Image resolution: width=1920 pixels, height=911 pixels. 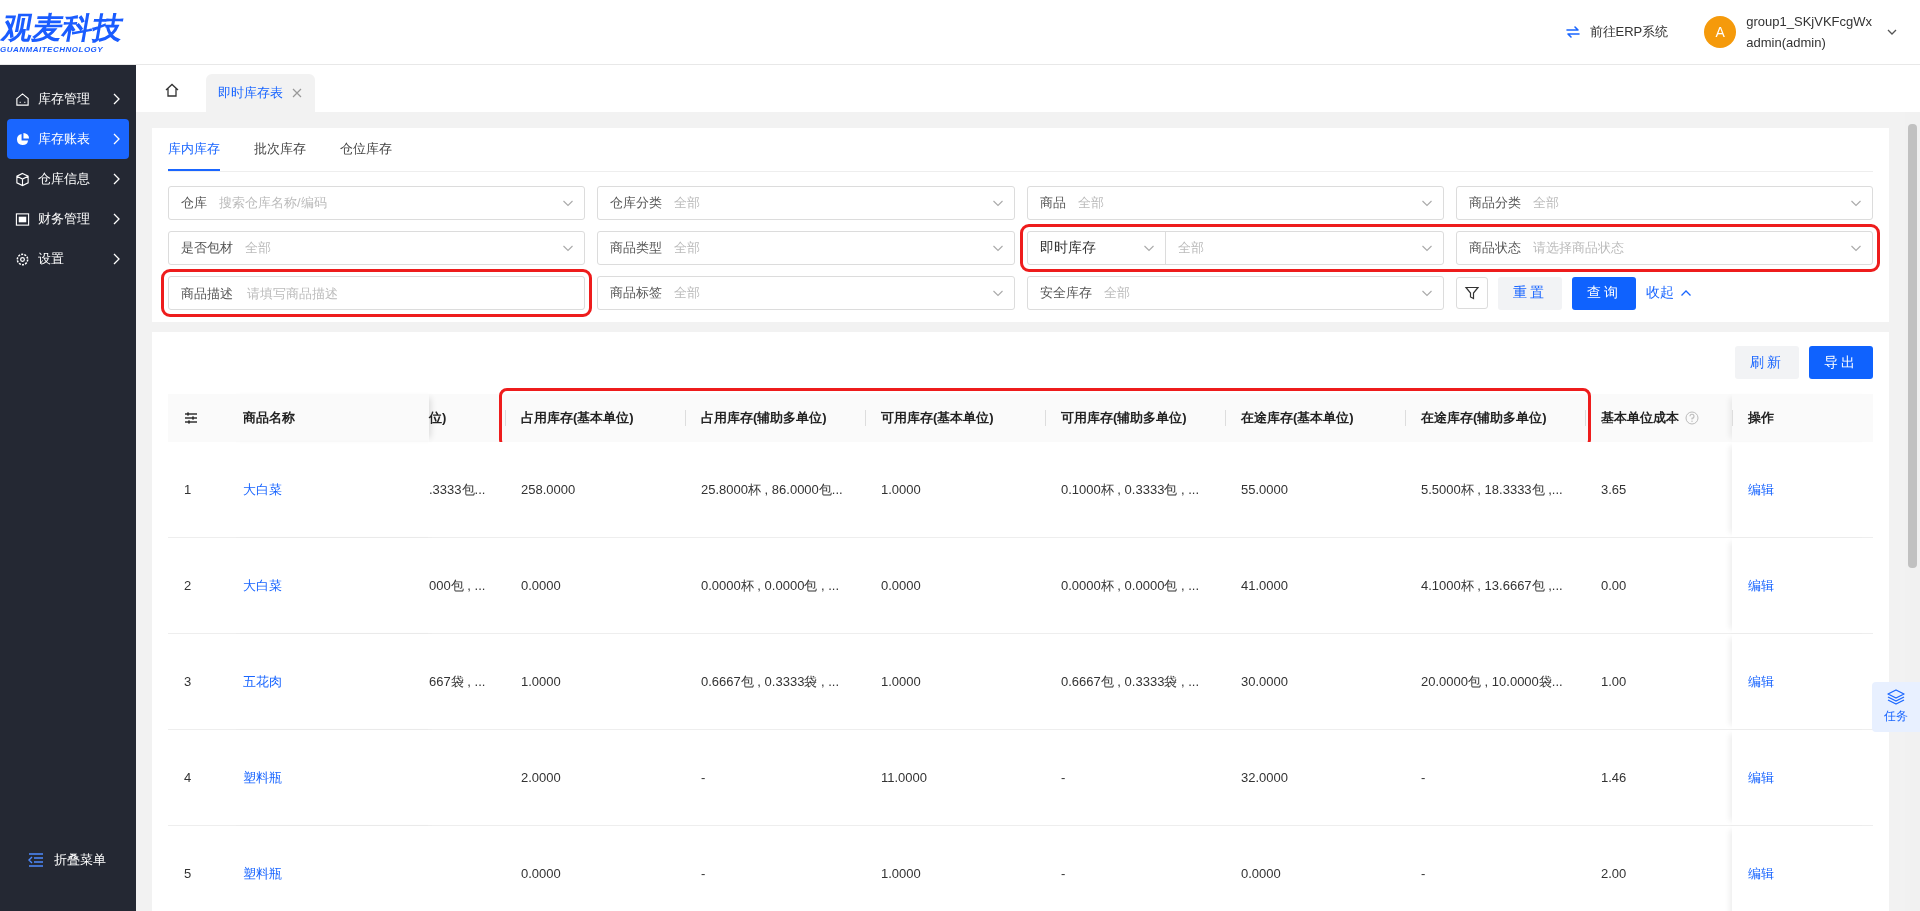 What do you see at coordinates (577, 418) in the screenshot?
I see `column-header: 占用库存(基本单位)` at bounding box center [577, 418].